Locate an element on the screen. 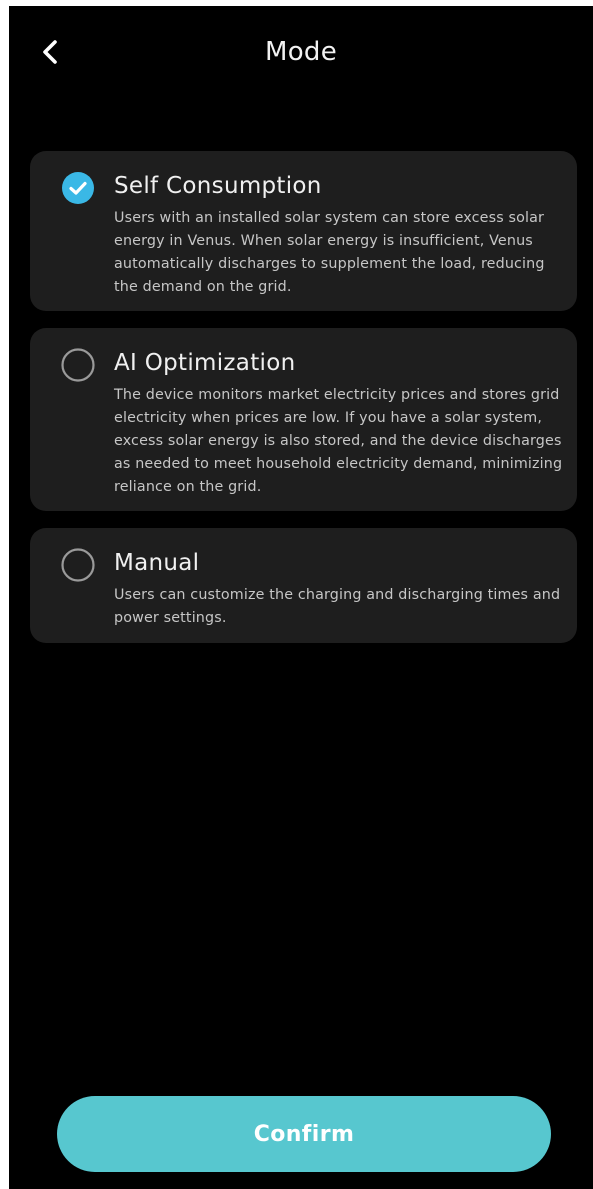 The width and height of the screenshot is (593, 1189). page-title: Mode is located at coordinates (301, 52).